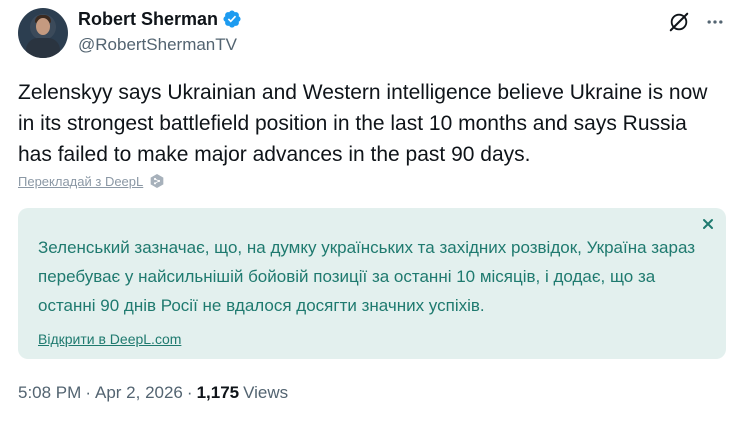  I want to click on display-name: Robert Sherman, so click(148, 19).